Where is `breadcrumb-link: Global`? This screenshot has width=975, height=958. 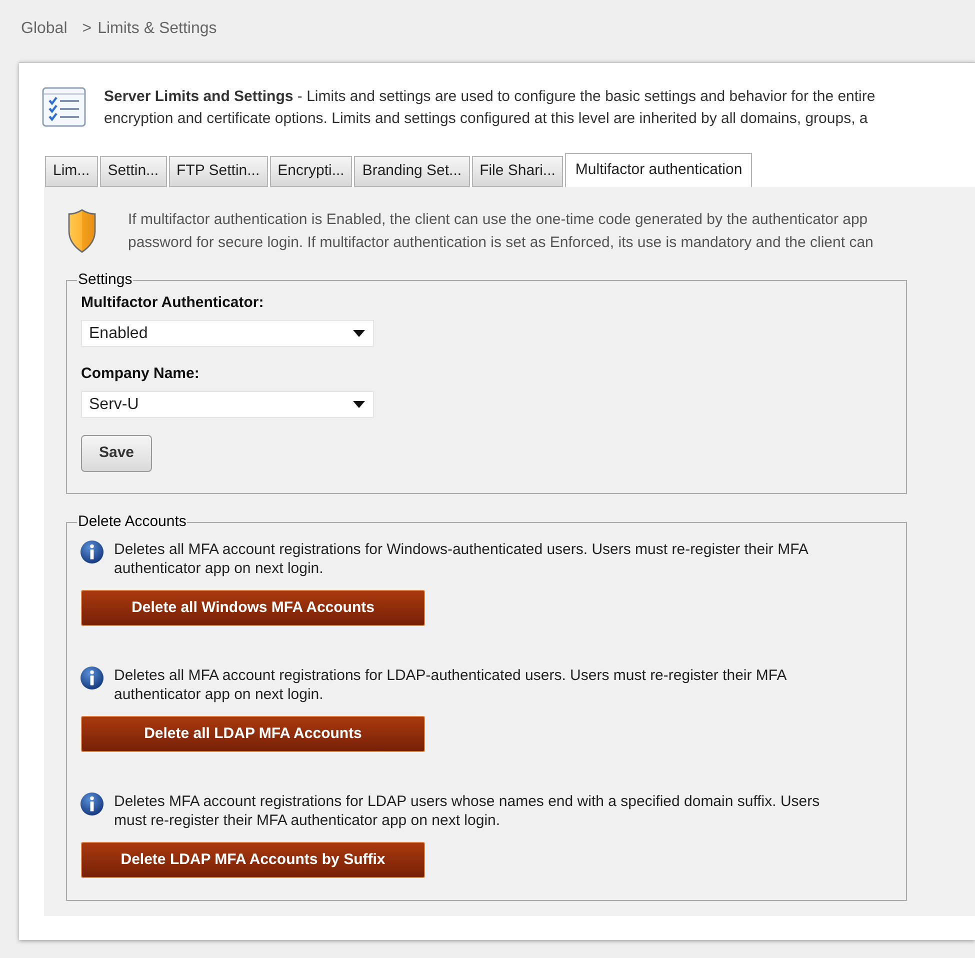
breadcrumb-link: Global is located at coordinates (44, 29).